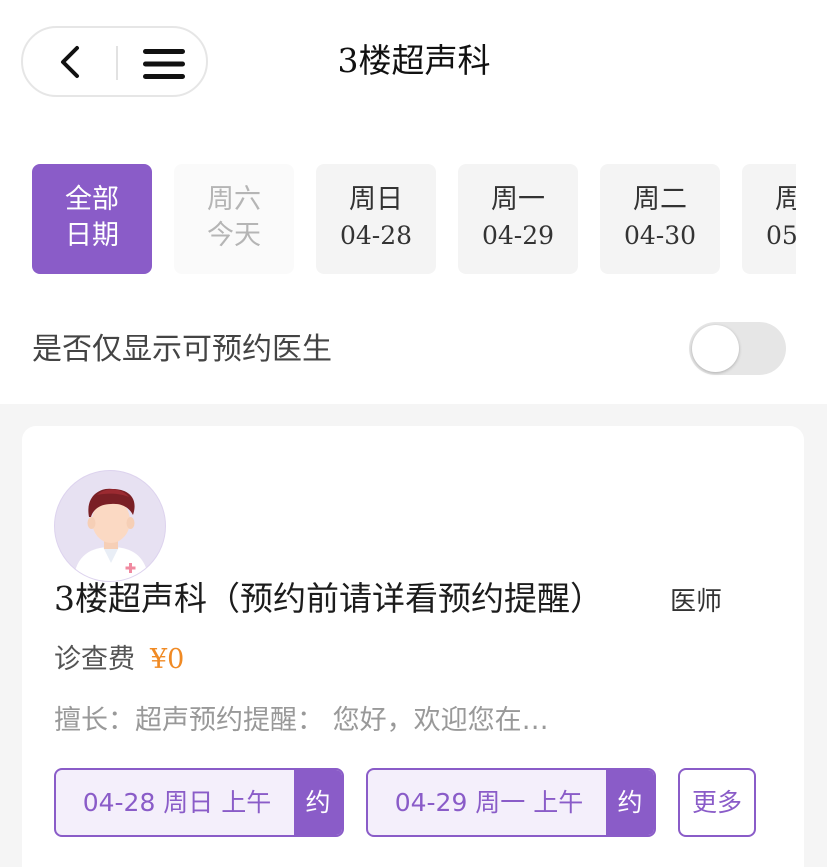  I want to click on slot-label: 04-29 周一 上午, so click(489, 802).